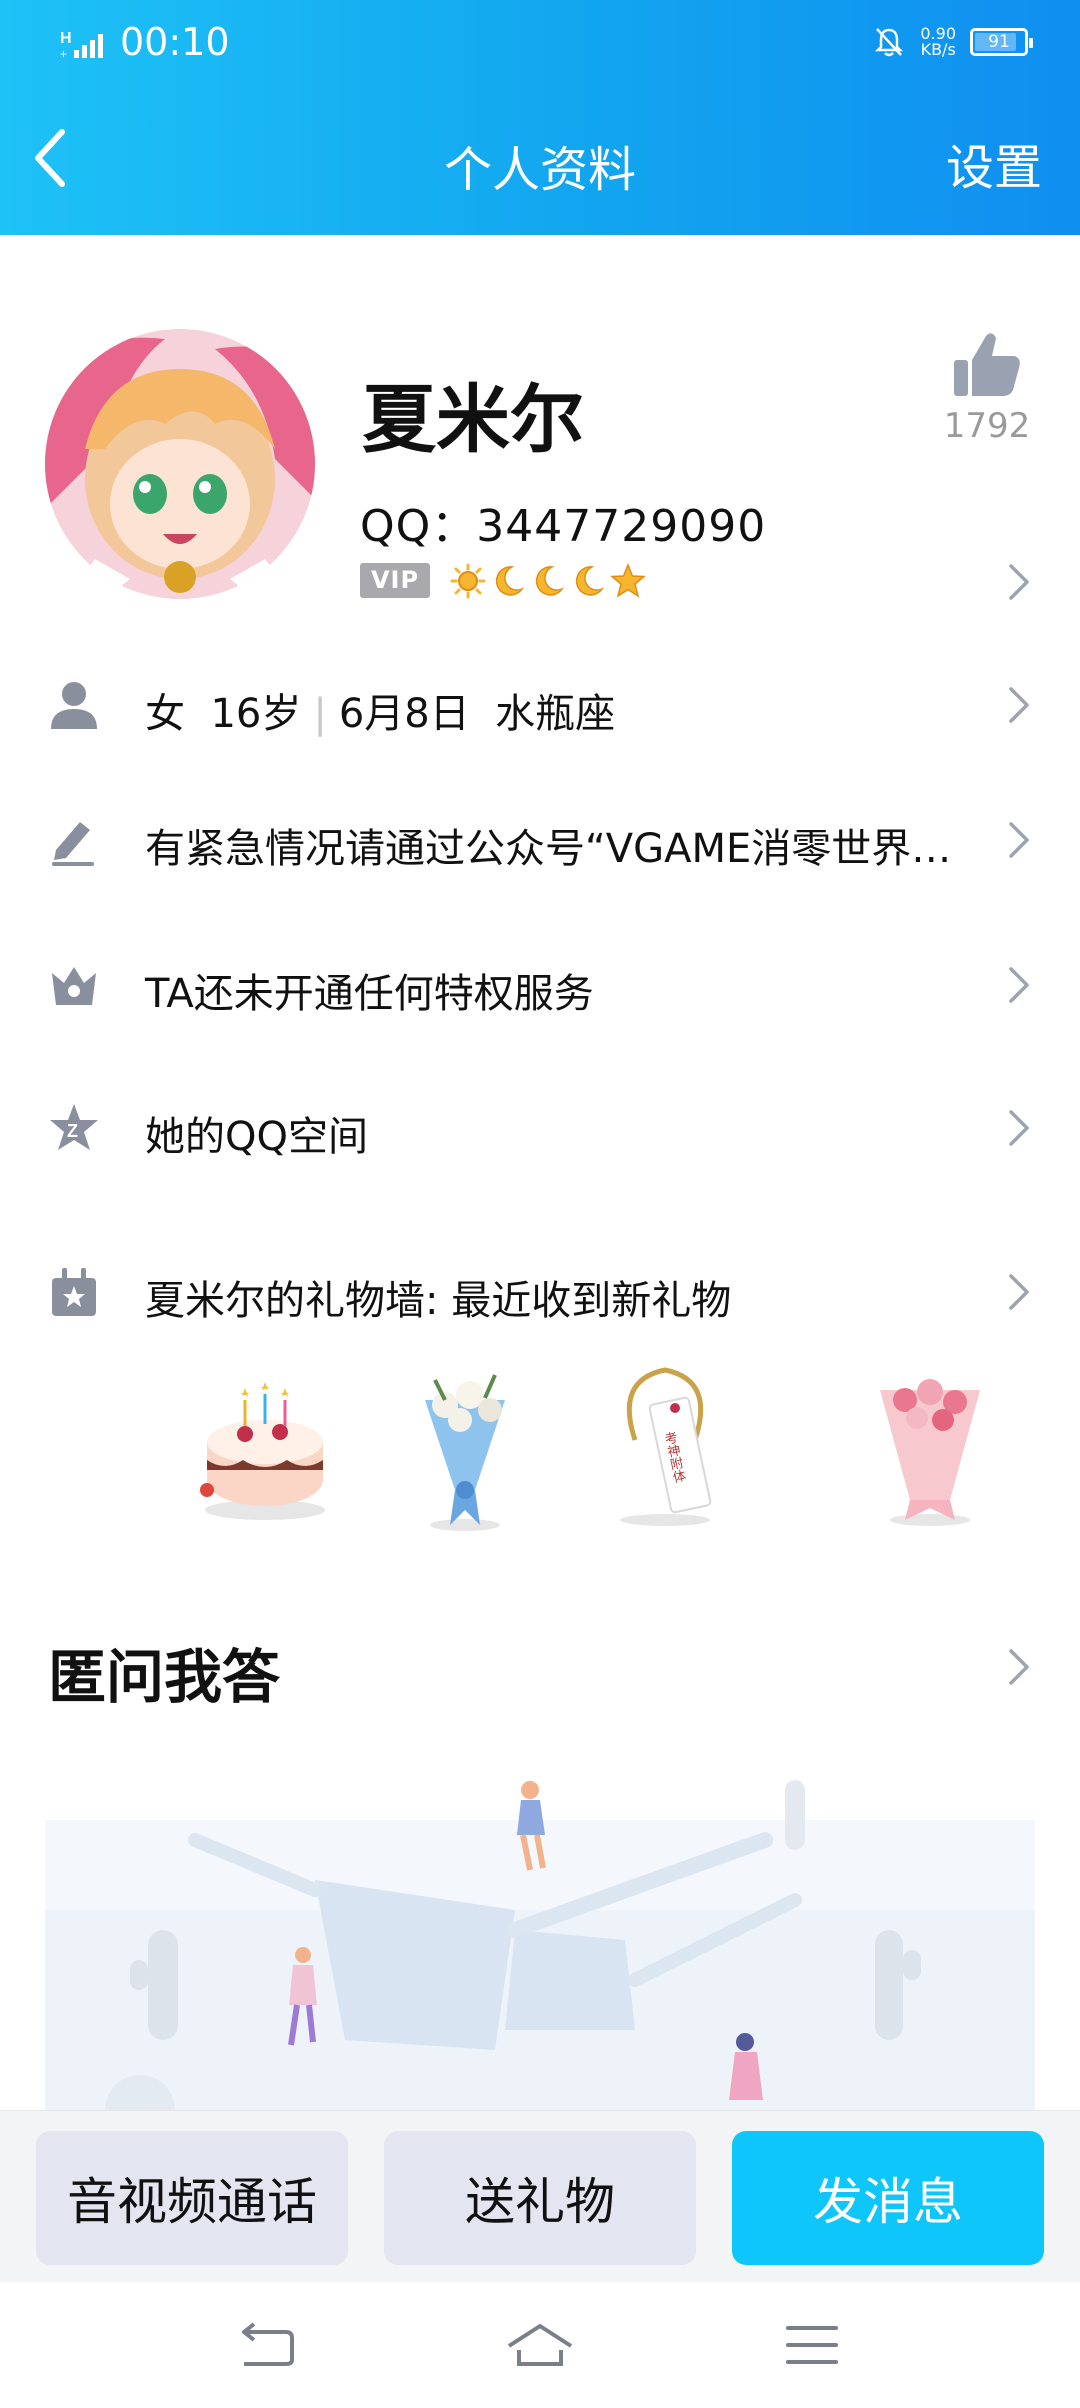 The image size is (1080, 2408). Describe the element at coordinates (256, 714) in the screenshot. I see `age: 16岁` at that location.